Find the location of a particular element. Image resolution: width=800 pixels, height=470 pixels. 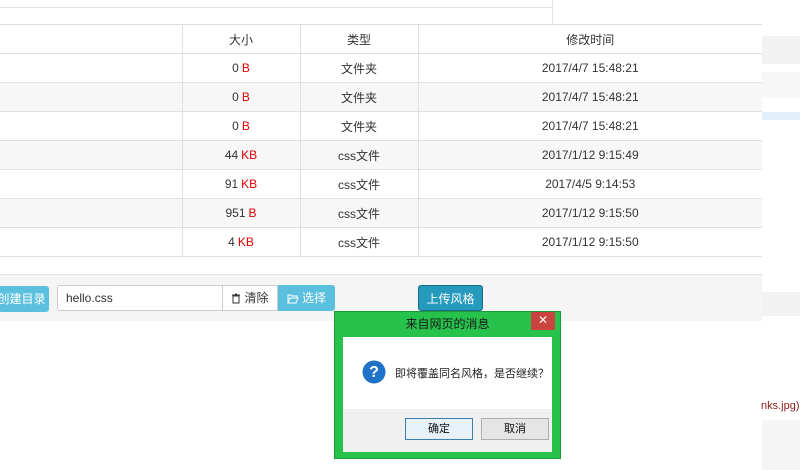

file-size-cell: 4 KB is located at coordinates (241, 242).